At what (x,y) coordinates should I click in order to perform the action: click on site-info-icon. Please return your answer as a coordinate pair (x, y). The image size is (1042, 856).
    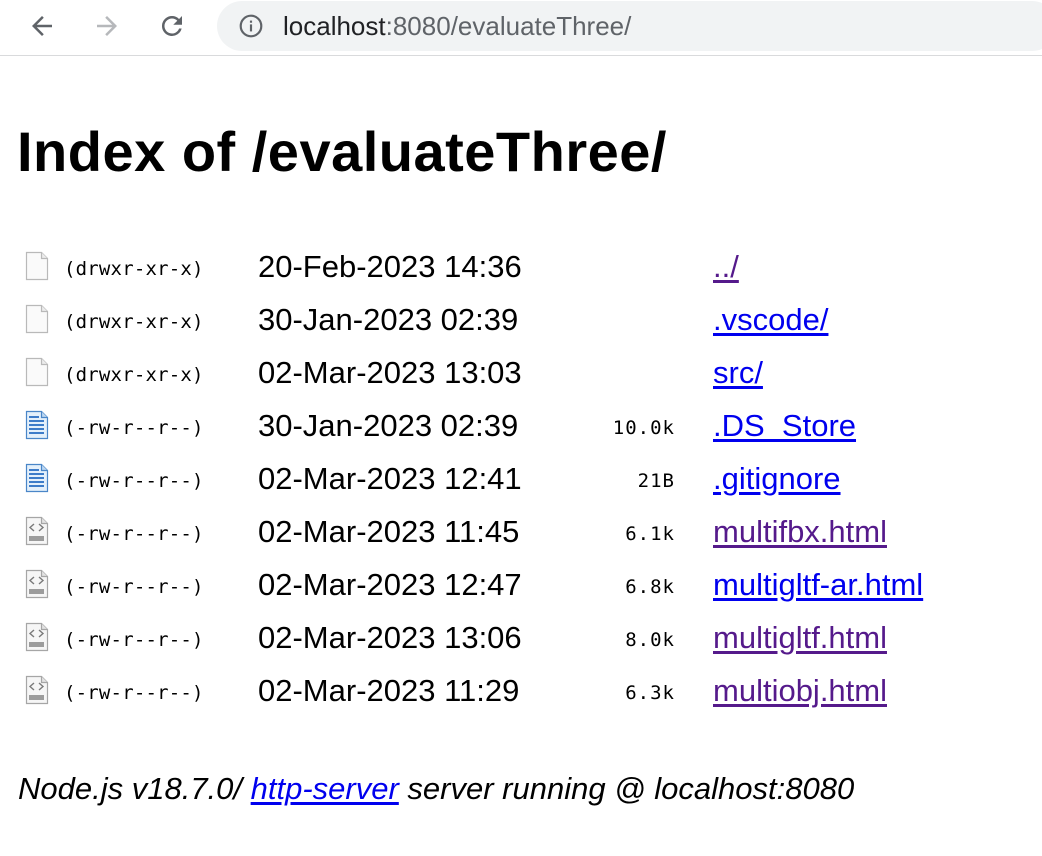
    Looking at the image, I should click on (251, 26).